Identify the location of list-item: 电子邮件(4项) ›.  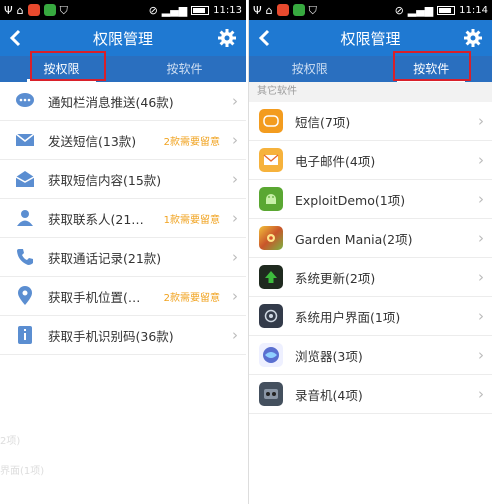
(370, 160).